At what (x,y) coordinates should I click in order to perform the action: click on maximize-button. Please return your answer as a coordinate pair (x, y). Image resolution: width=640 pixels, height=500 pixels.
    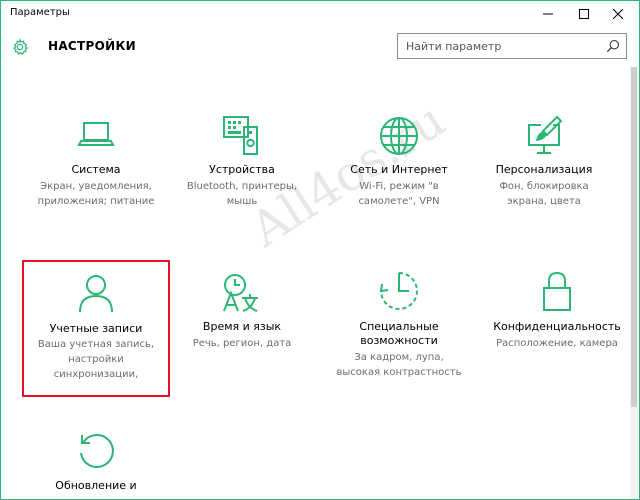
    Looking at the image, I should click on (584, 14).